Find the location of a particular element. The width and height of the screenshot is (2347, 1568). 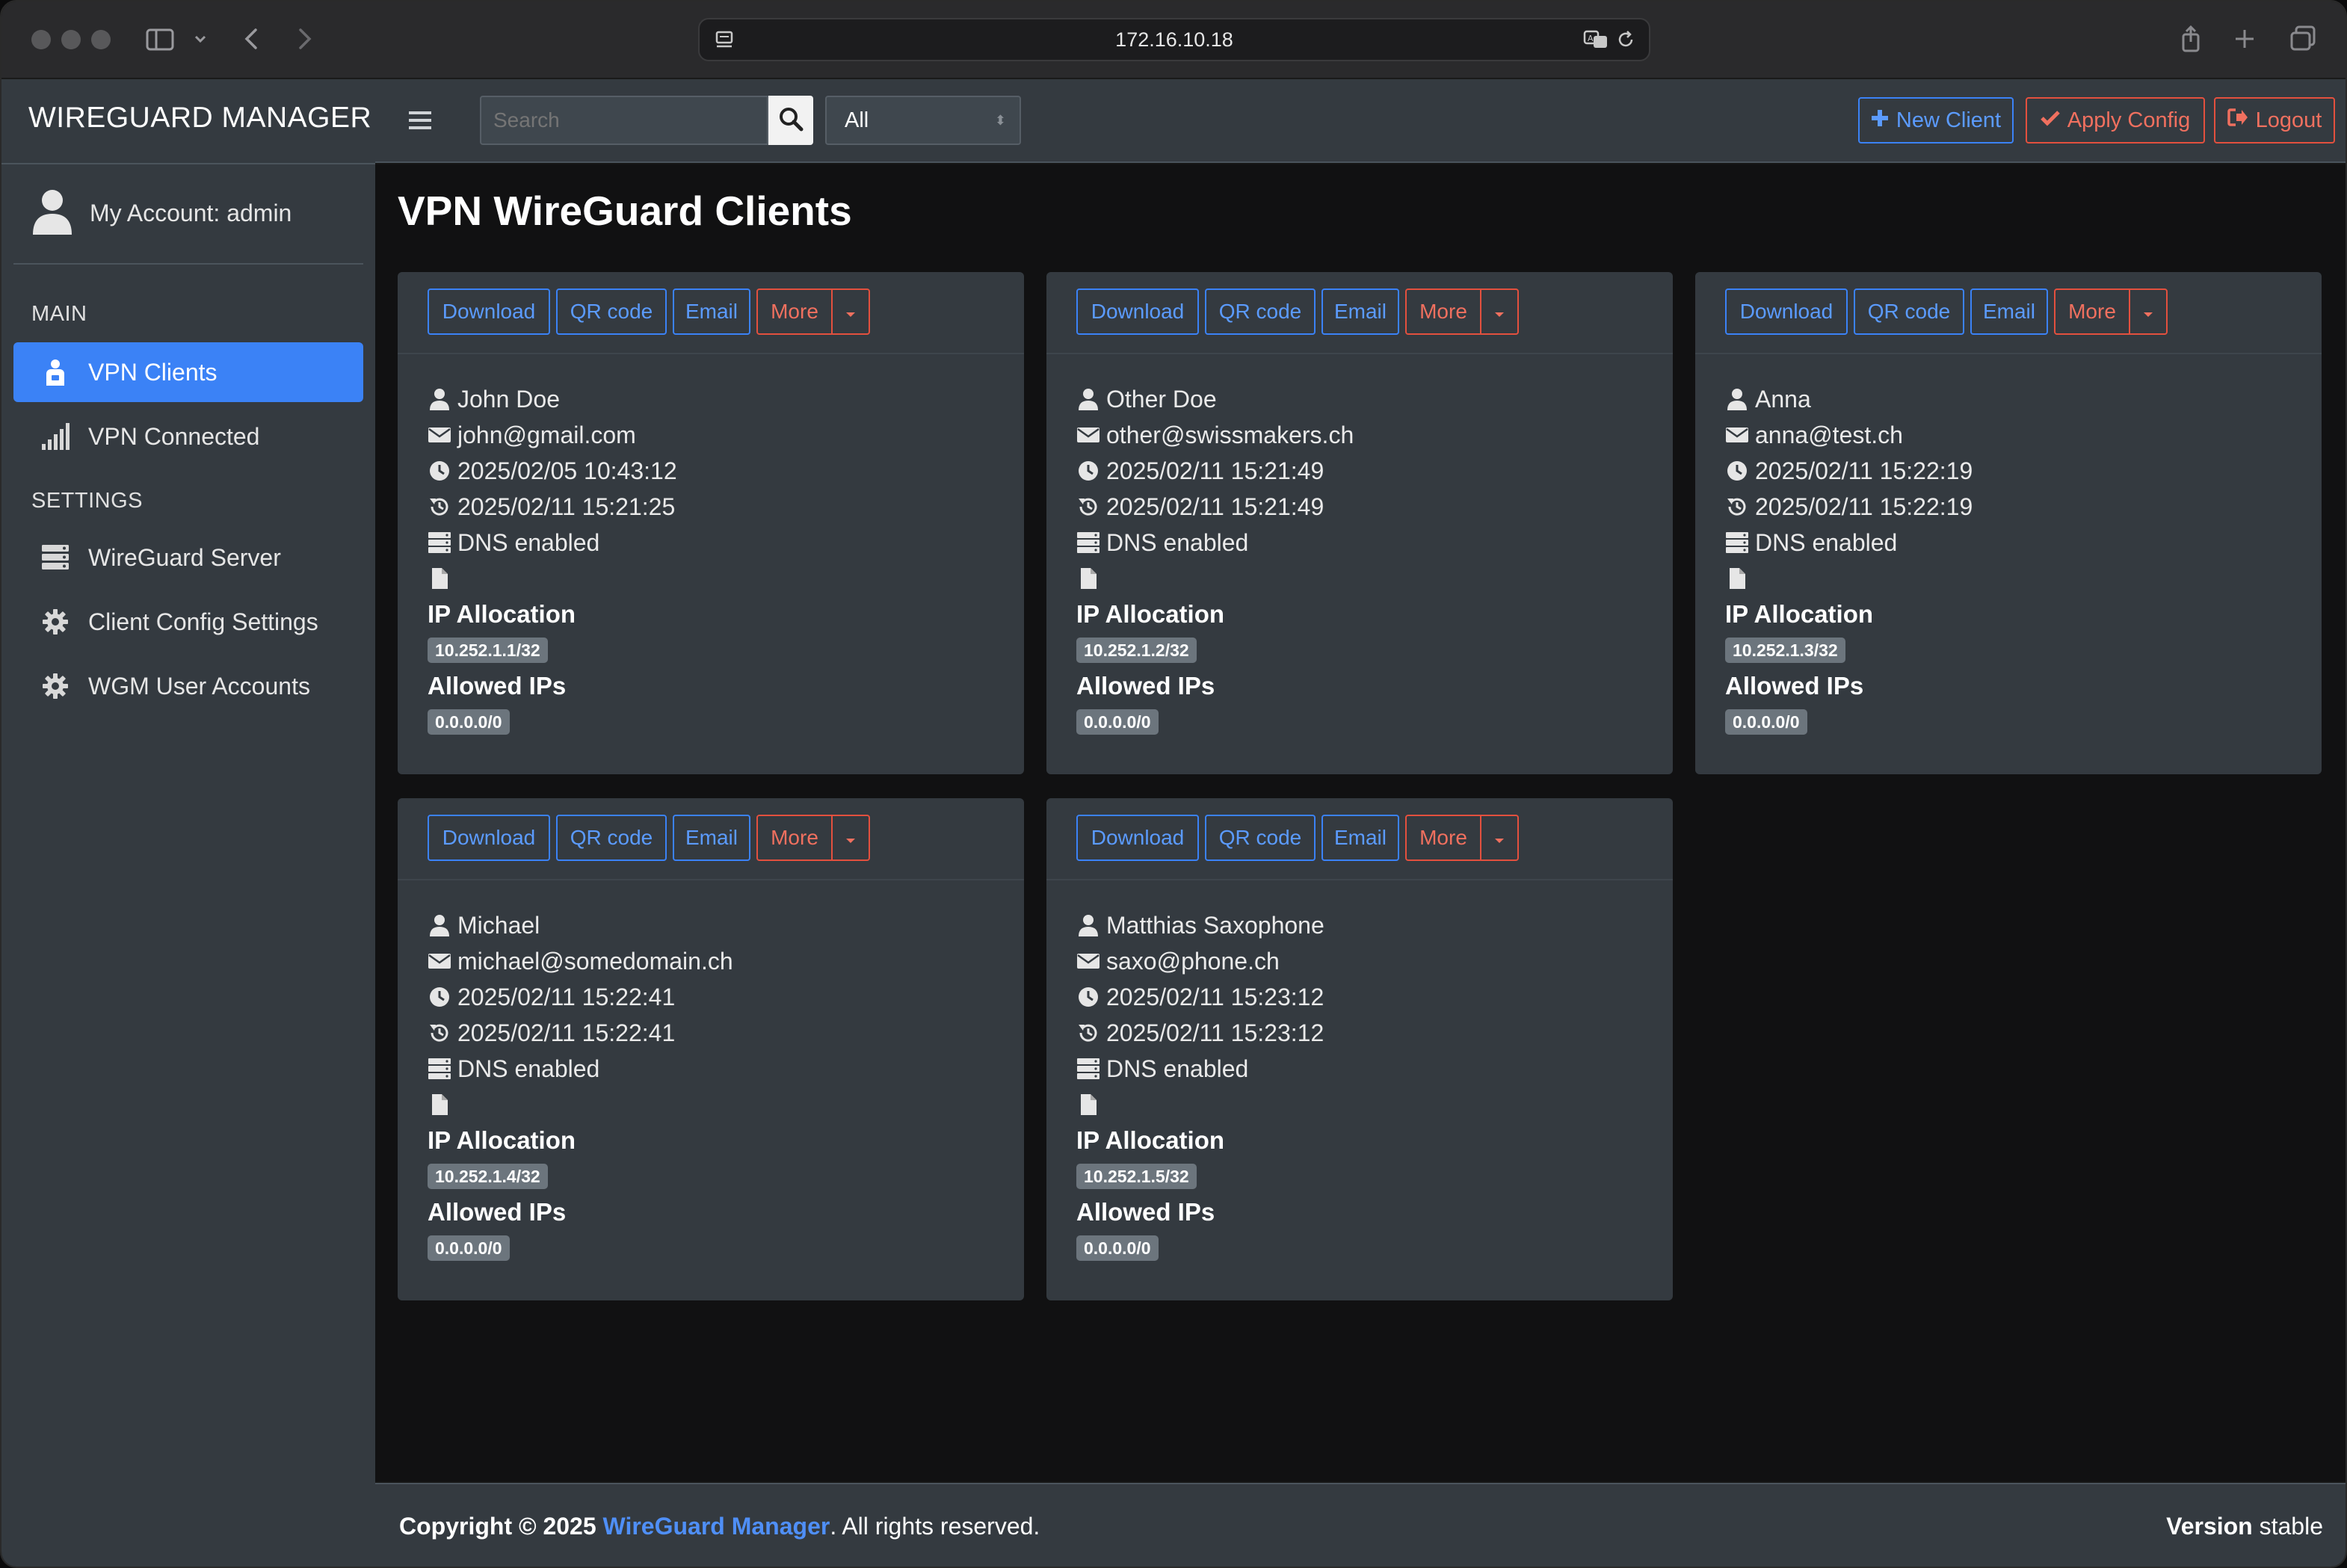

ip-allocation-badge: 10.252.1.1/32 is located at coordinates (488, 650).